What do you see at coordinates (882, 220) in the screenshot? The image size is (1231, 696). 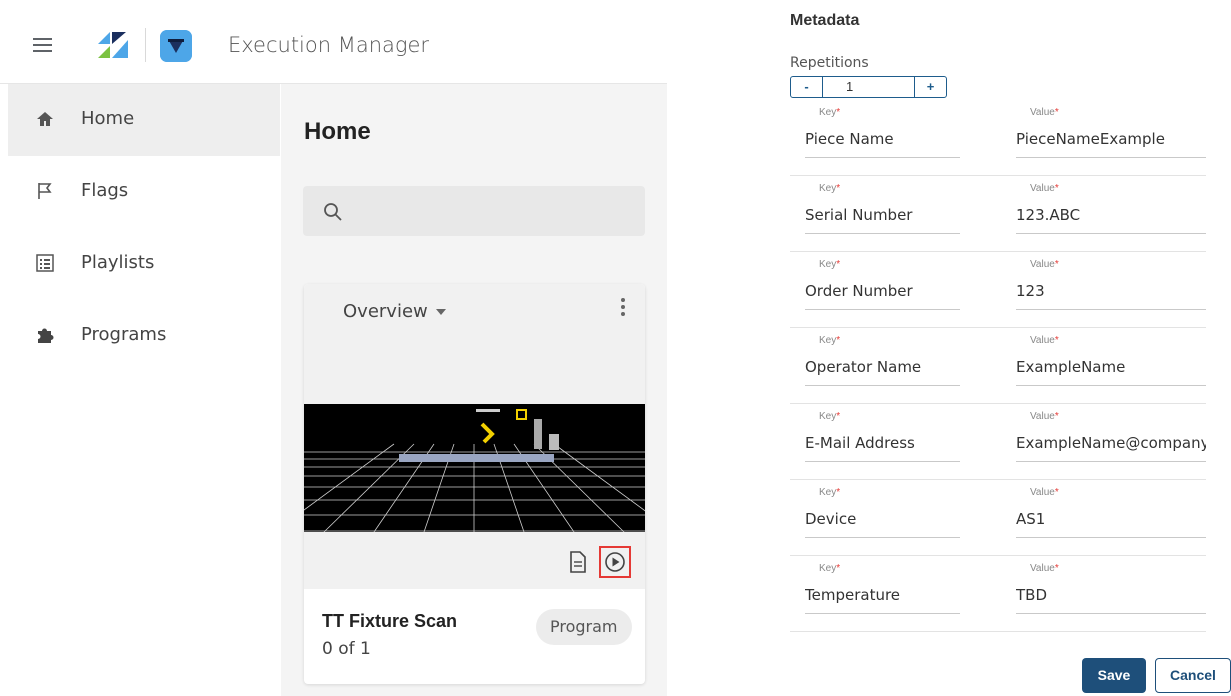 I see `key-input: Serial Number` at bounding box center [882, 220].